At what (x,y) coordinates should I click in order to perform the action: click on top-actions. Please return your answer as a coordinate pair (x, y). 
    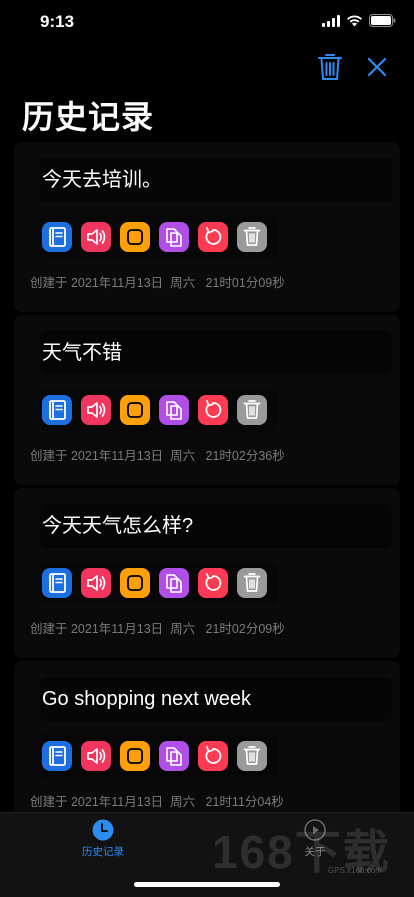
    Looking at the image, I should click on (354, 67).